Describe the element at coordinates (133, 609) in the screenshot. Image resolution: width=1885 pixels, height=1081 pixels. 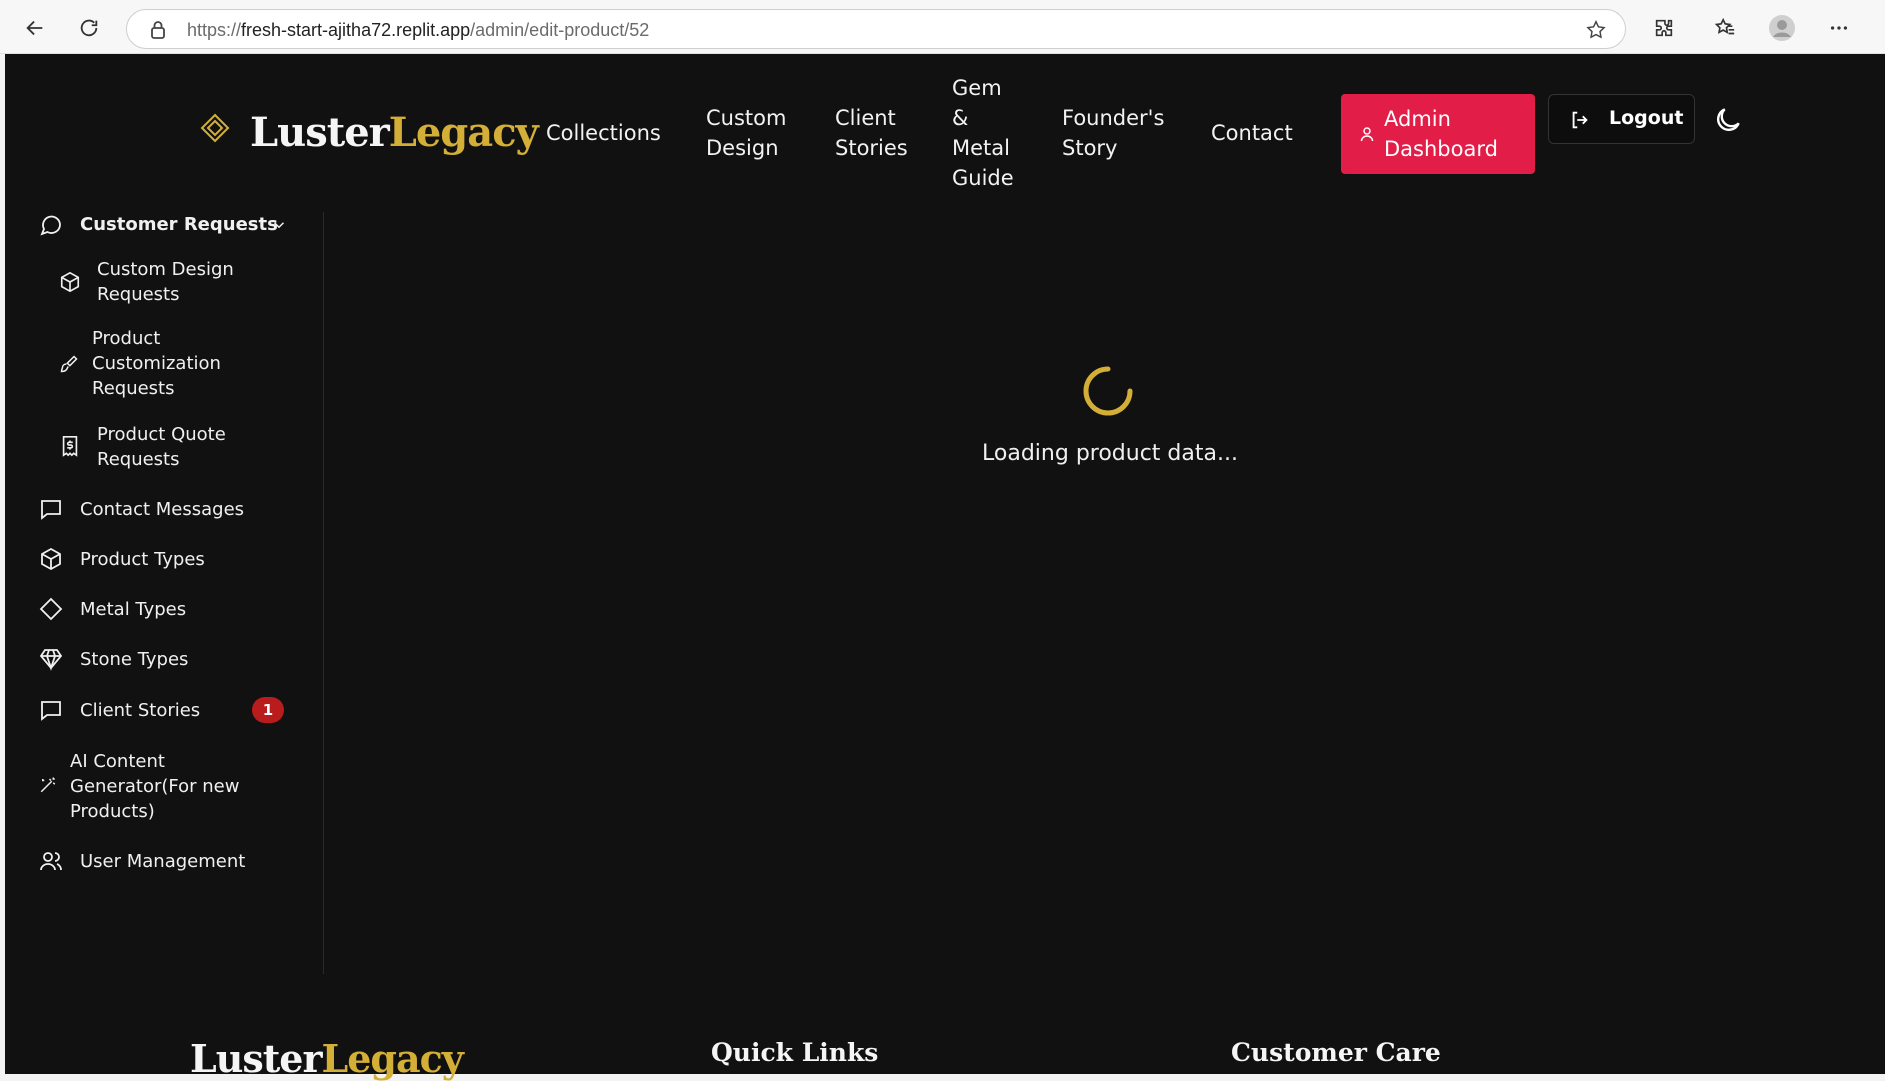
I see `sidebar-label-metal-types: Metal Types` at that location.